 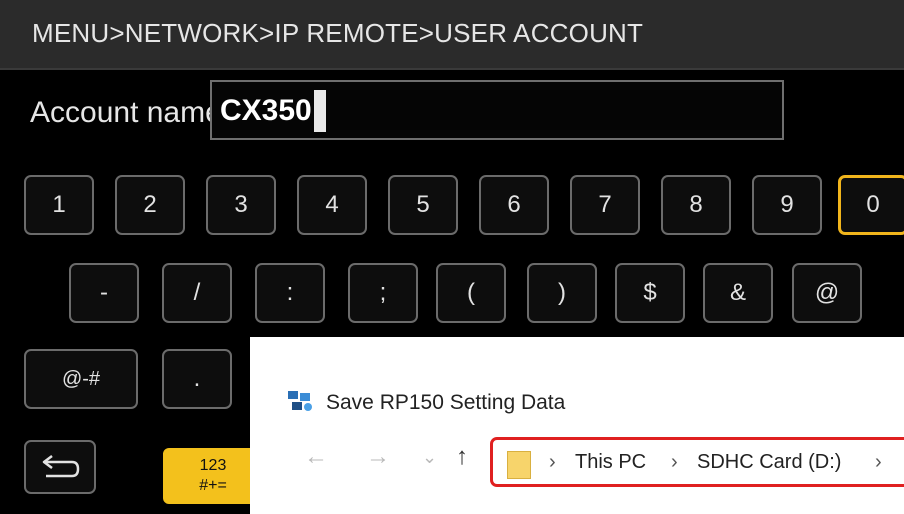 What do you see at coordinates (213, 465) in the screenshot?
I see `numeric-mode-top-label: 123` at bounding box center [213, 465].